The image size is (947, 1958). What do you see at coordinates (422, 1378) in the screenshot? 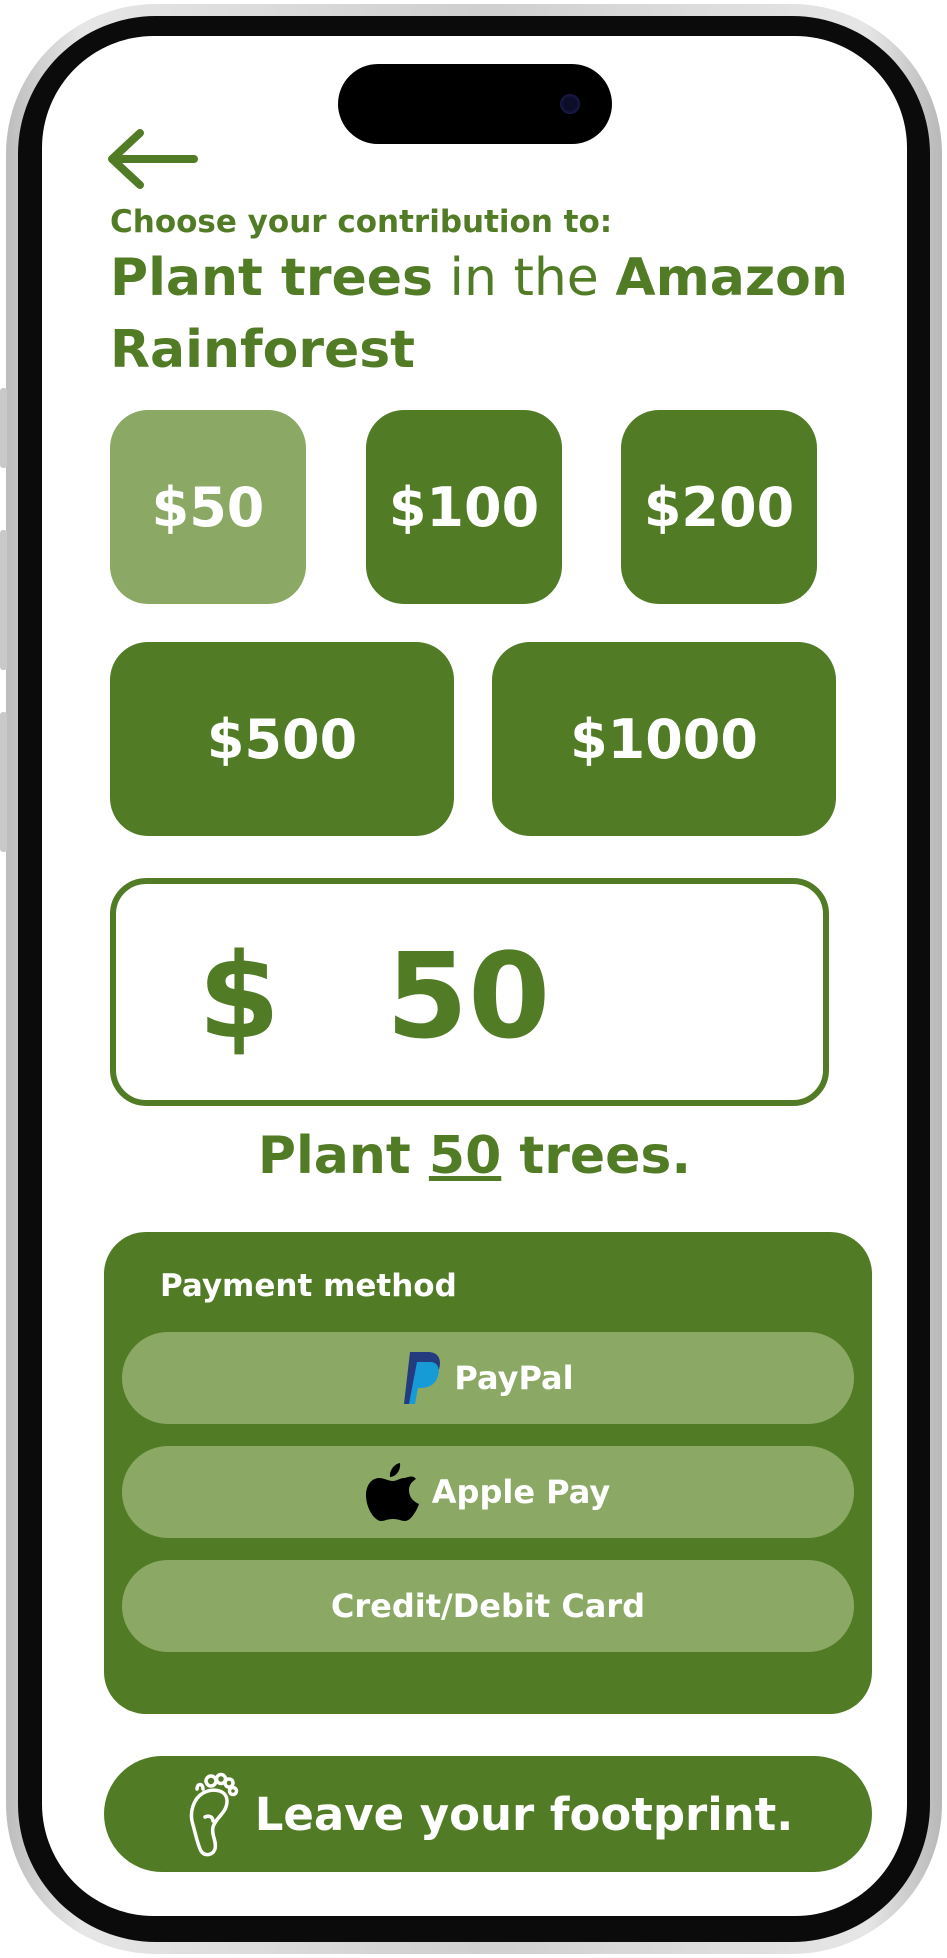
I see `paypal-icon` at bounding box center [422, 1378].